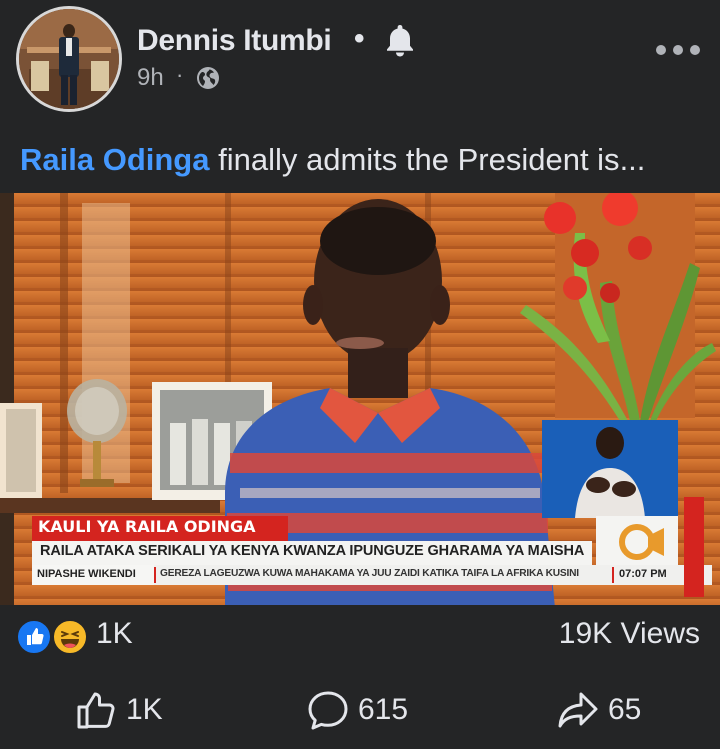 The height and width of the screenshot is (749, 720). Describe the element at coordinates (147, 526) in the screenshot. I see `lower-third-title: KAULI YA RAILA ODINGA` at that location.